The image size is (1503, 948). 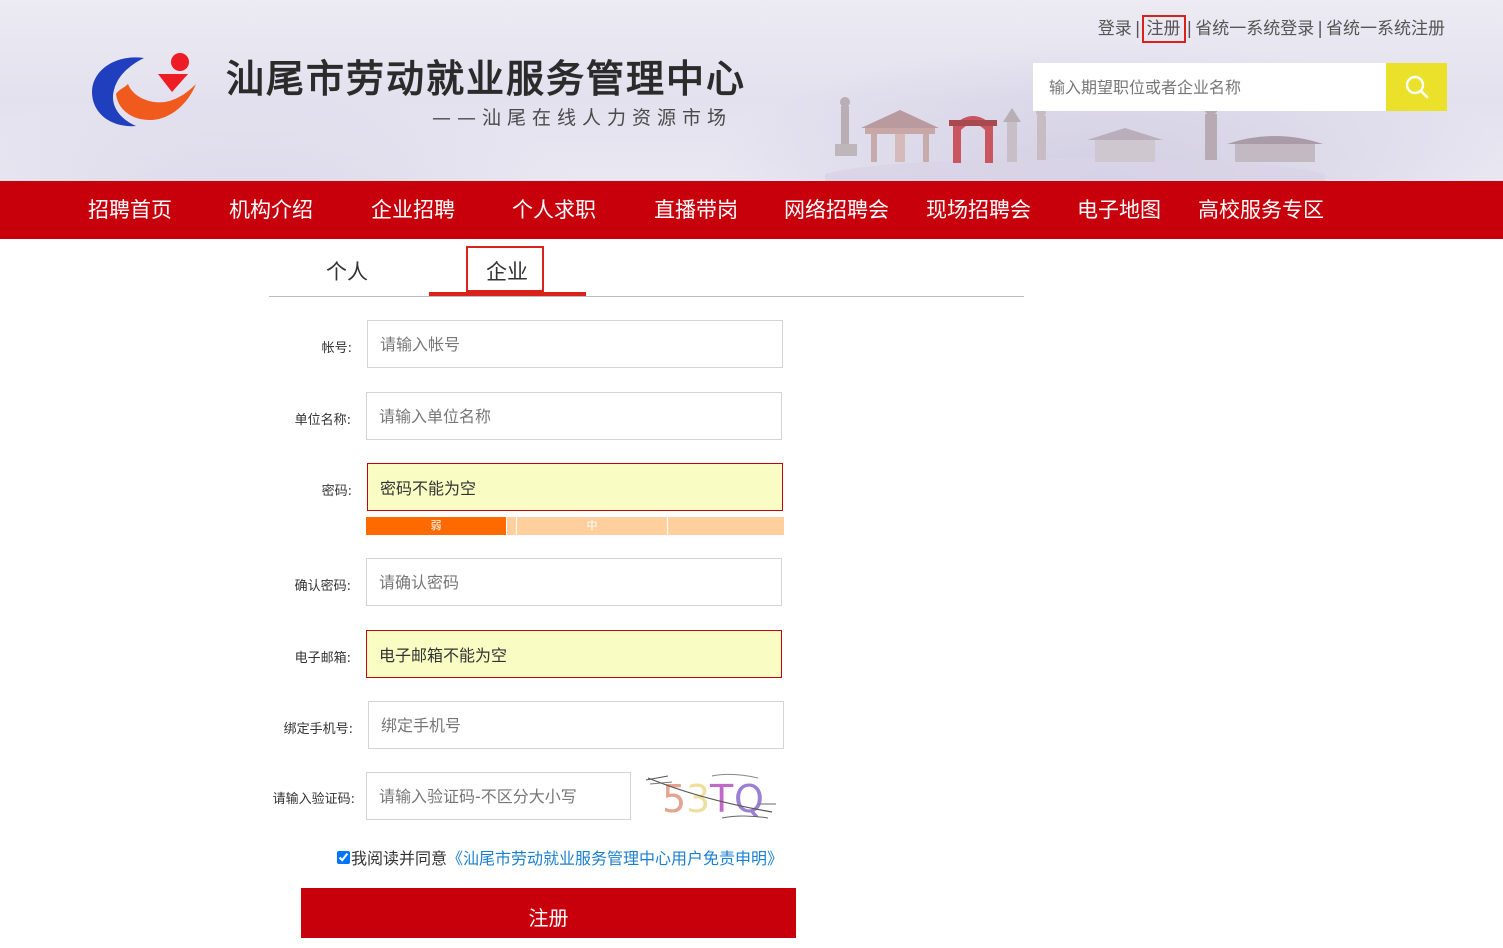 I want to click on top-links: 登录 | 注册 | 省统一系统登录 | 省统一系统注册, so click(x=1271, y=28).